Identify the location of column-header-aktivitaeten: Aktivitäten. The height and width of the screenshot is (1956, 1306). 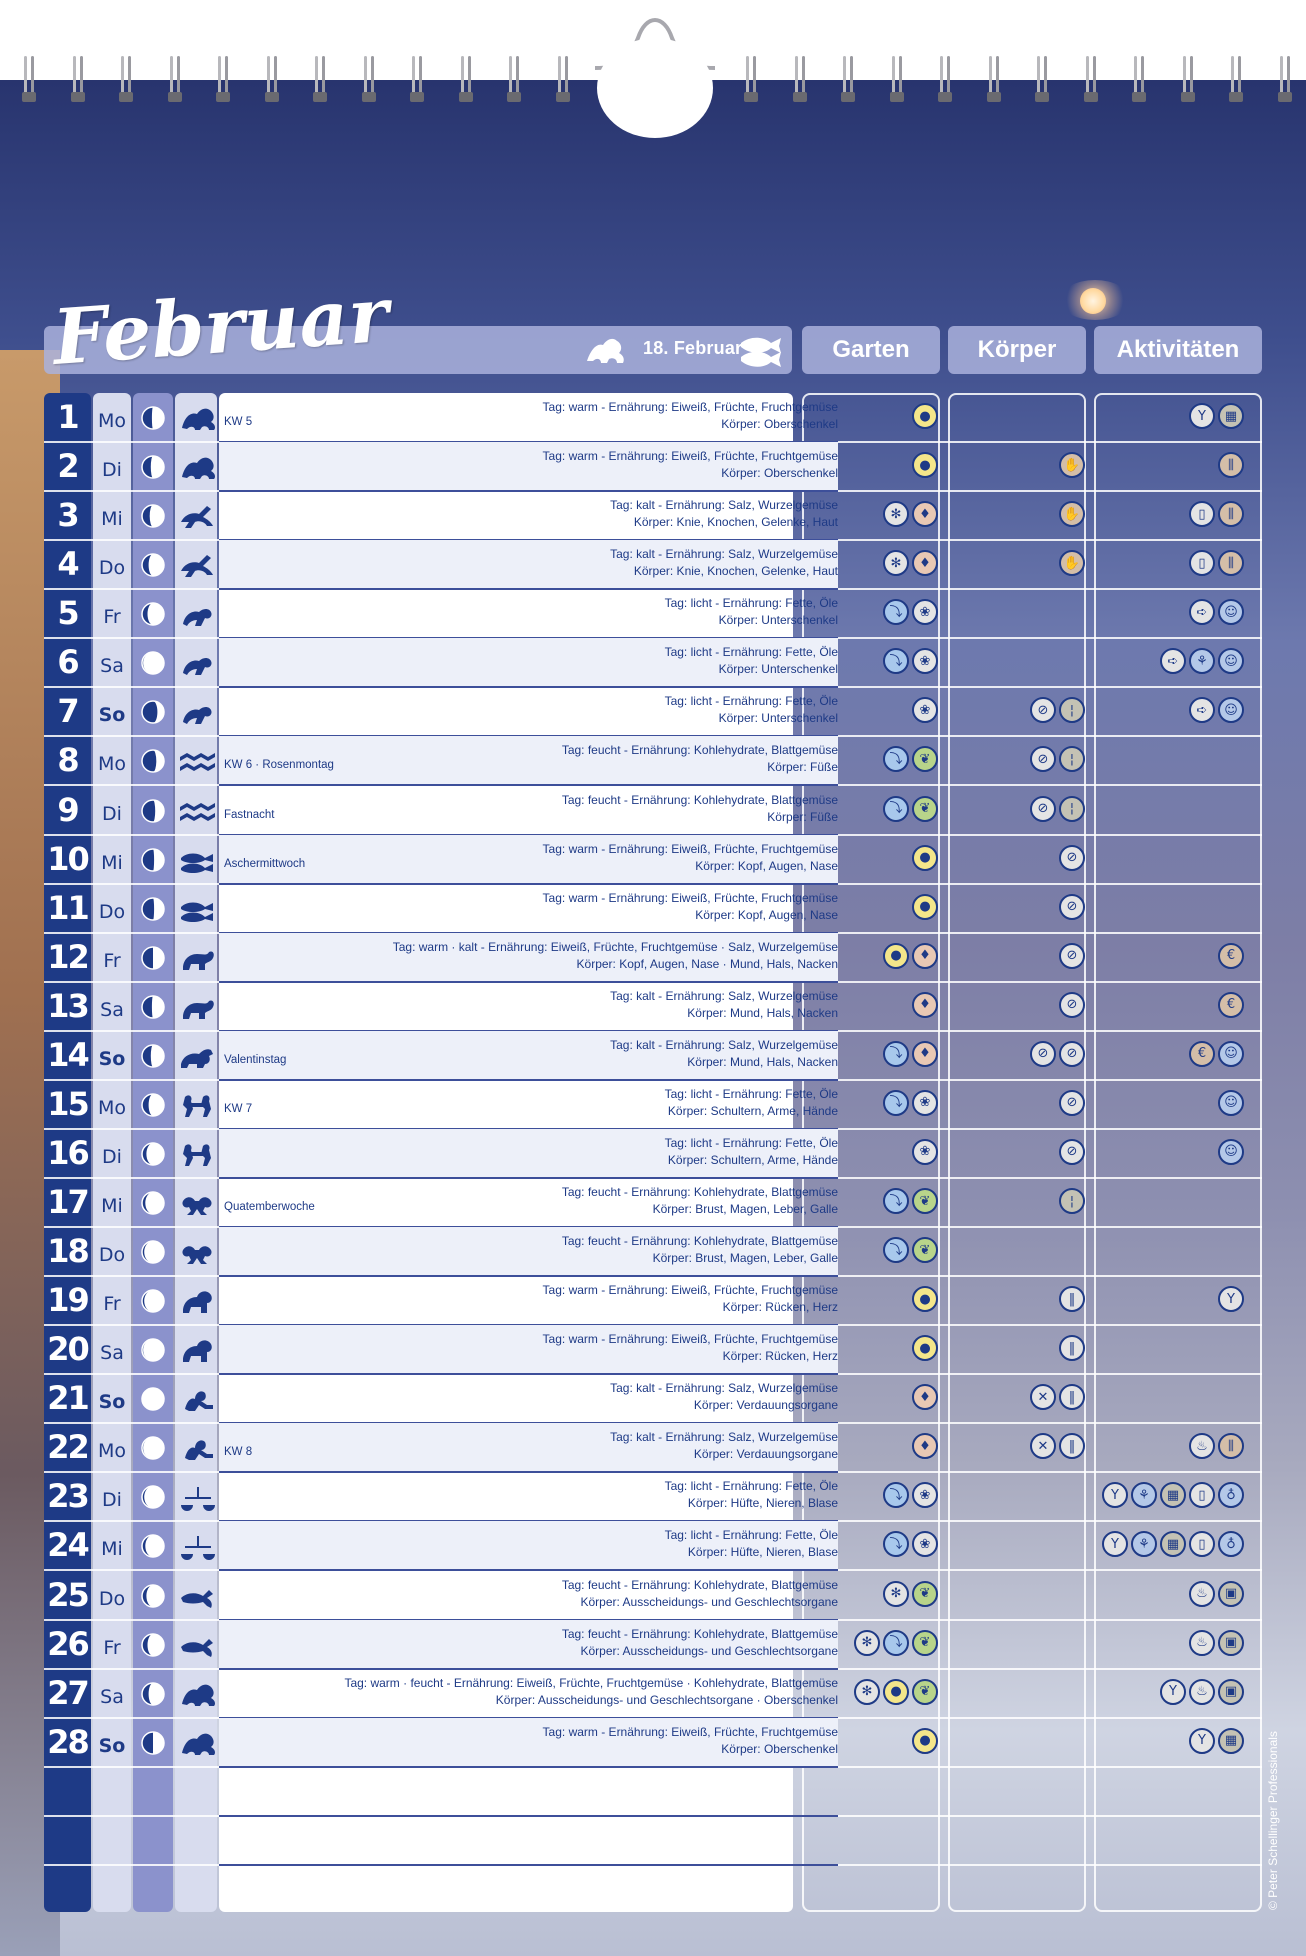
(1178, 350).